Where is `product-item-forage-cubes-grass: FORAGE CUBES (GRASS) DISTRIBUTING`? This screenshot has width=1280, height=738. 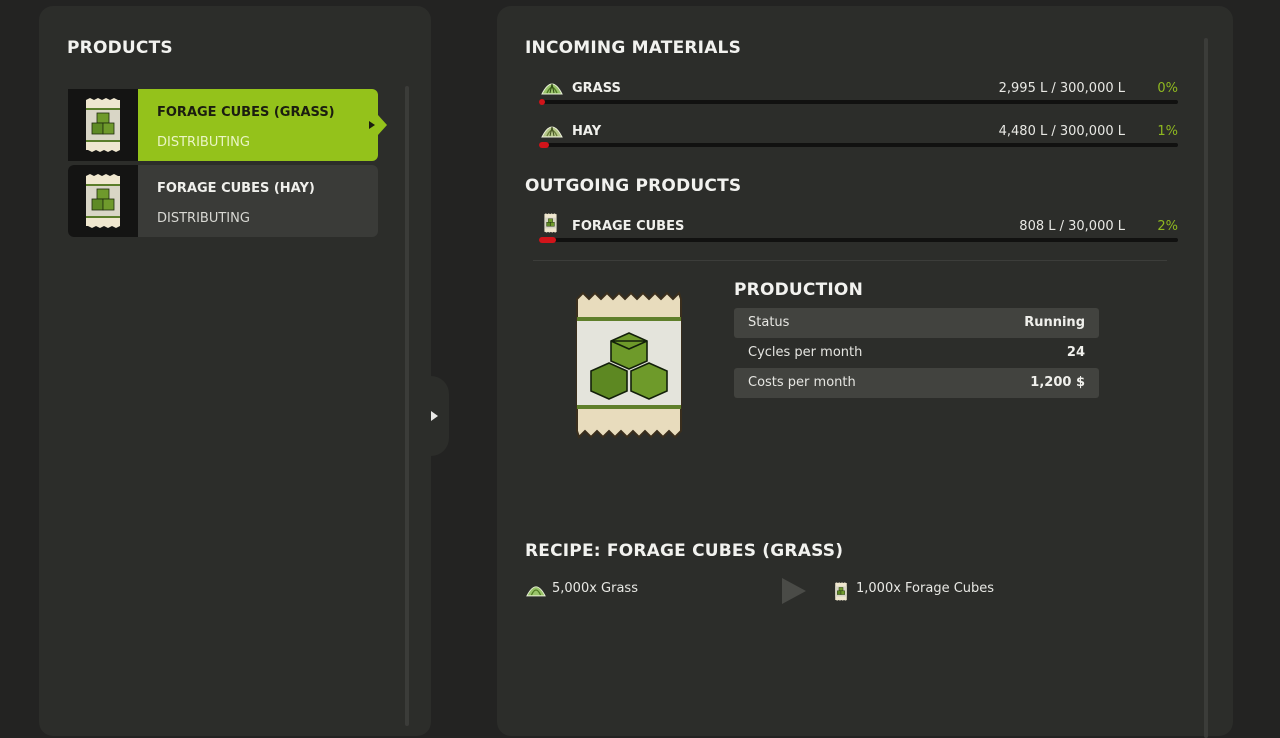 product-item-forage-cubes-grass: FORAGE CUBES (GRASS) DISTRIBUTING is located at coordinates (227, 125).